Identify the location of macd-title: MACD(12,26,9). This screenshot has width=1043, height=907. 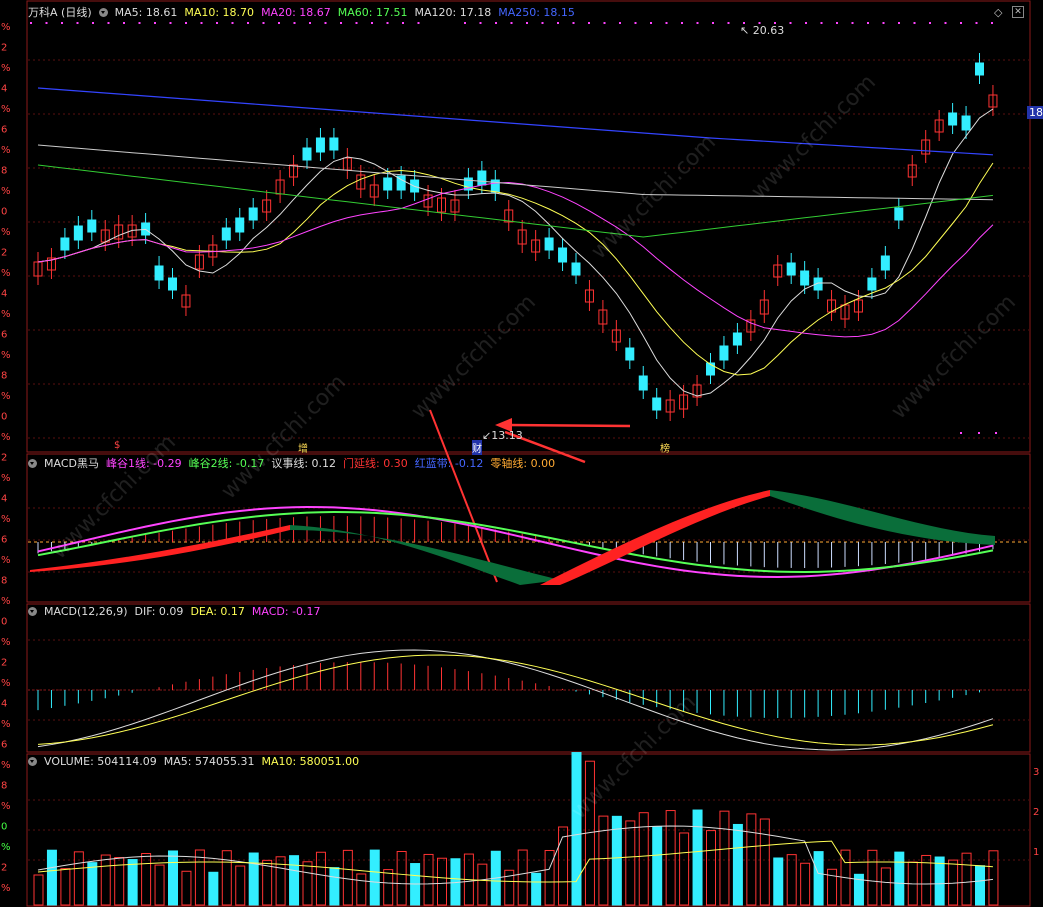
(86, 611).